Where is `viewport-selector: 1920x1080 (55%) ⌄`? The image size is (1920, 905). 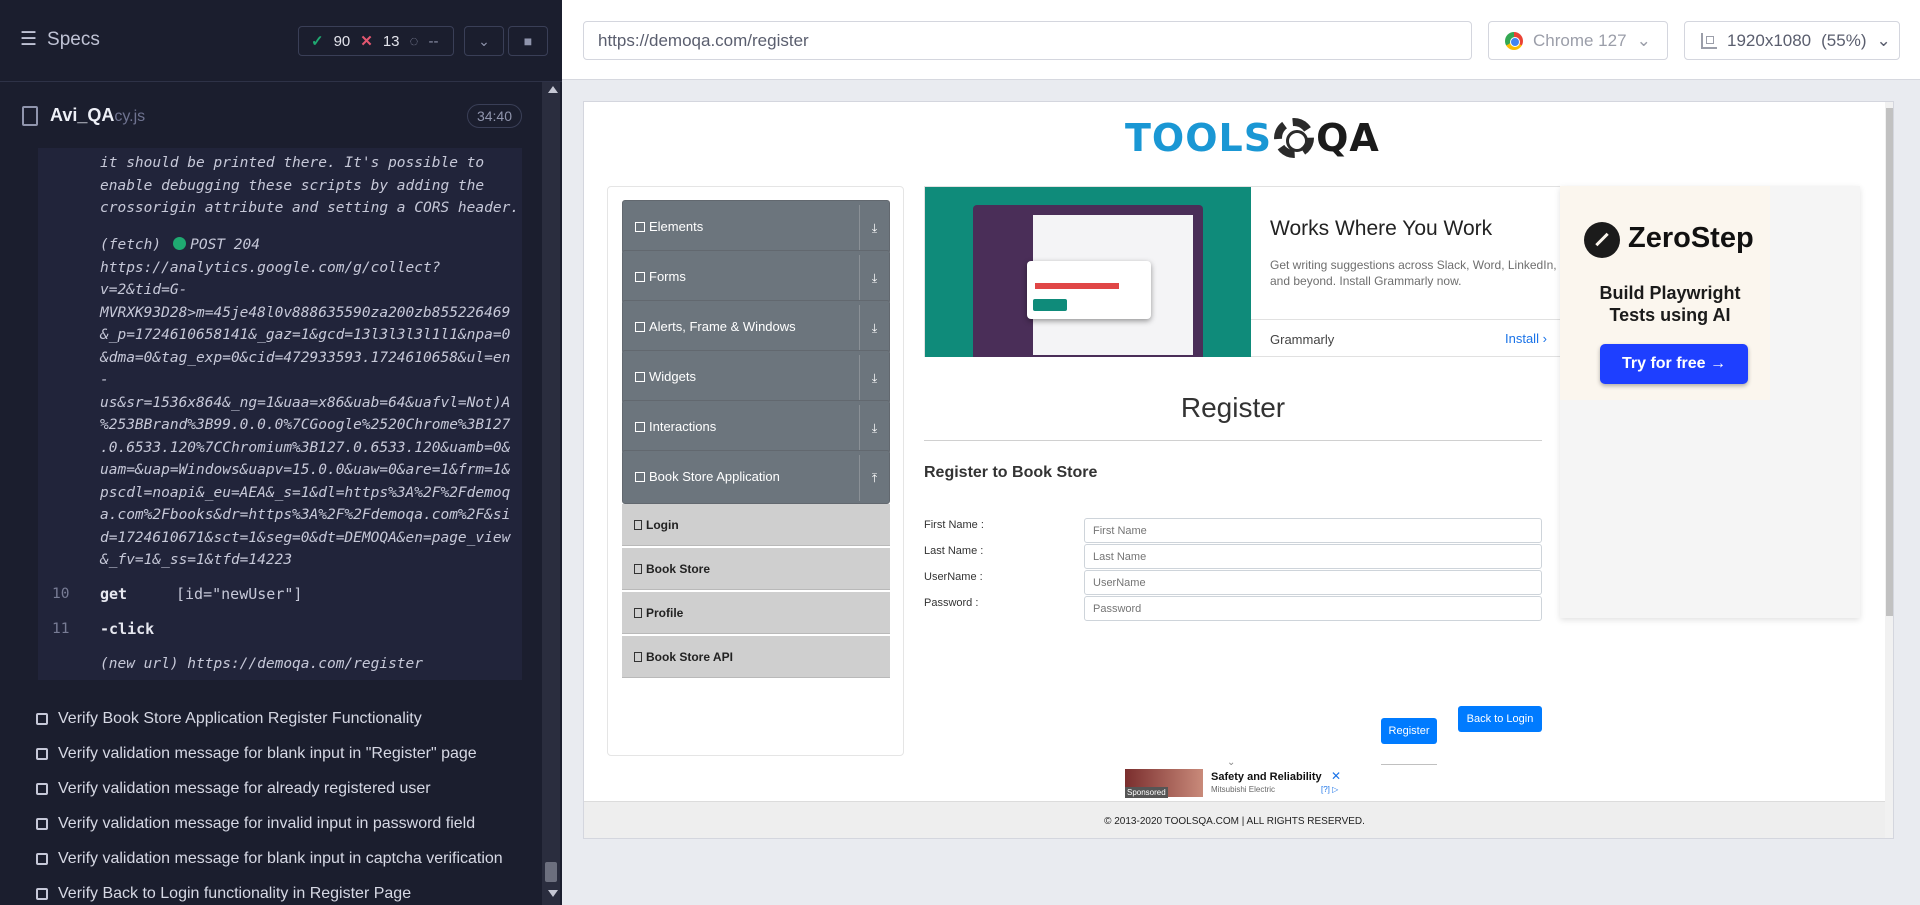
viewport-selector: 1920x1080 (55%) ⌄ is located at coordinates (1792, 40).